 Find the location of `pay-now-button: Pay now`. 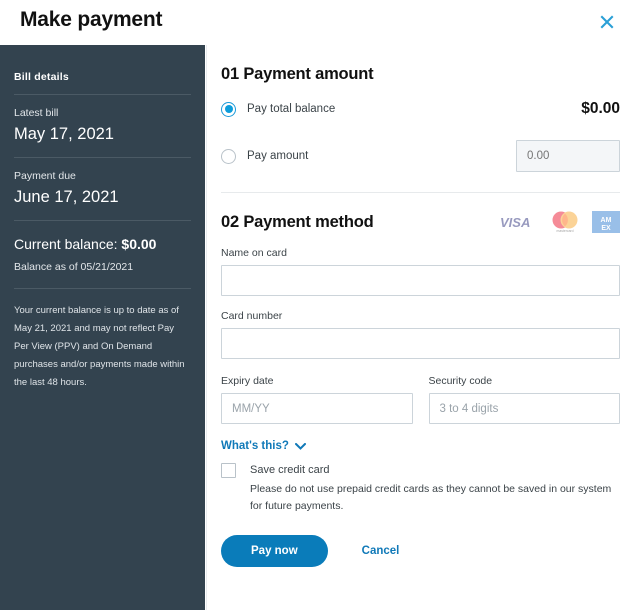

pay-now-button: Pay now is located at coordinates (274, 551).